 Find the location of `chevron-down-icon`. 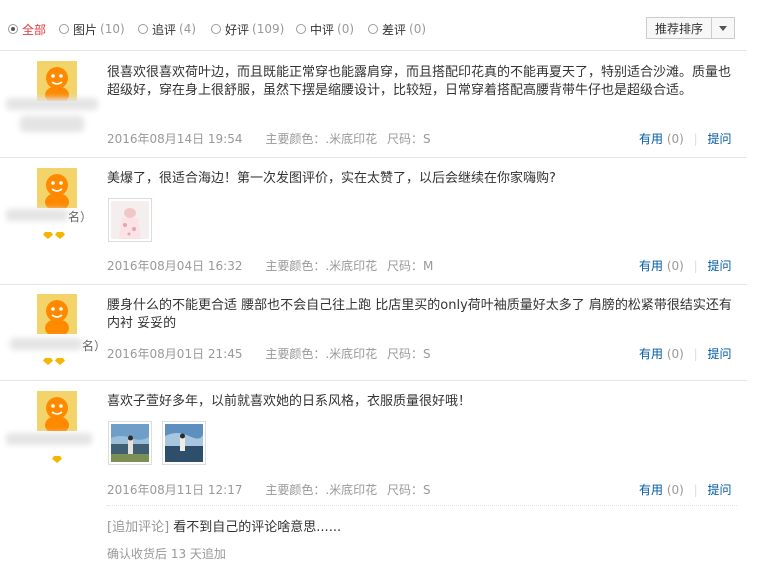

chevron-down-icon is located at coordinates (722, 28).